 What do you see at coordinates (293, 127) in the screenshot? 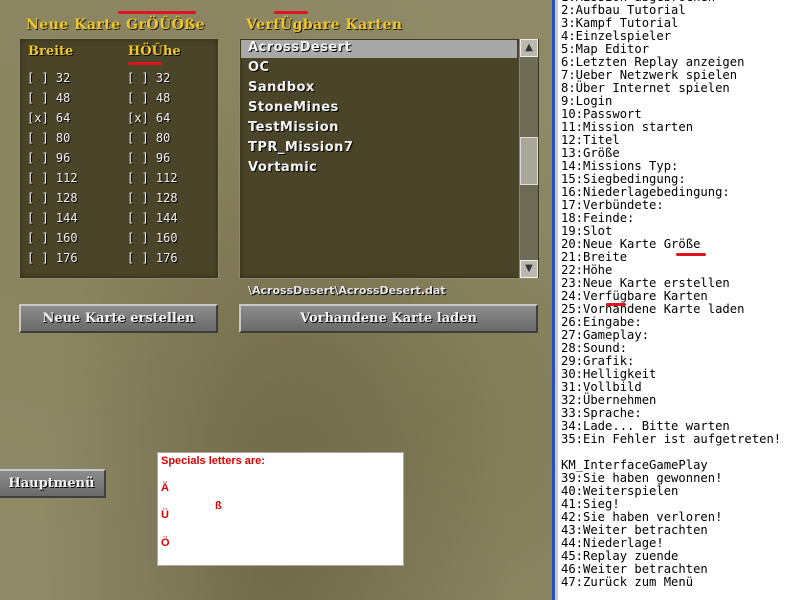
I see `map-list-item: TestMission` at bounding box center [293, 127].